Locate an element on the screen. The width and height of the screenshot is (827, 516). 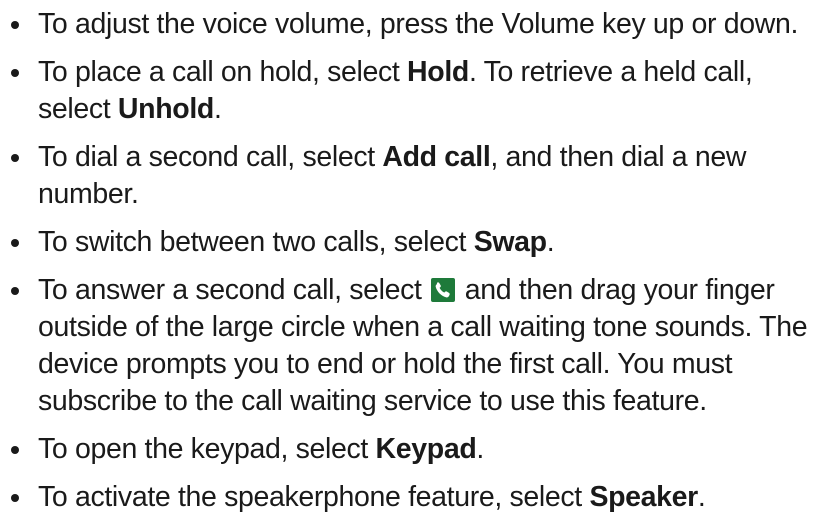
hold-label: Hold is located at coordinates (438, 72).